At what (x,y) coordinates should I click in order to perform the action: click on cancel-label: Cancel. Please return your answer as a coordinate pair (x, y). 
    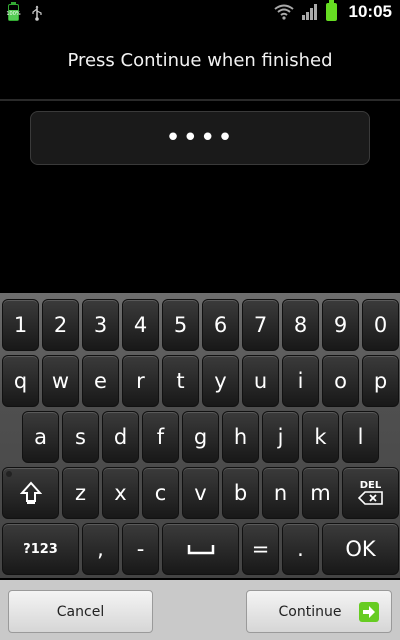
    Looking at the image, I should click on (80, 611).